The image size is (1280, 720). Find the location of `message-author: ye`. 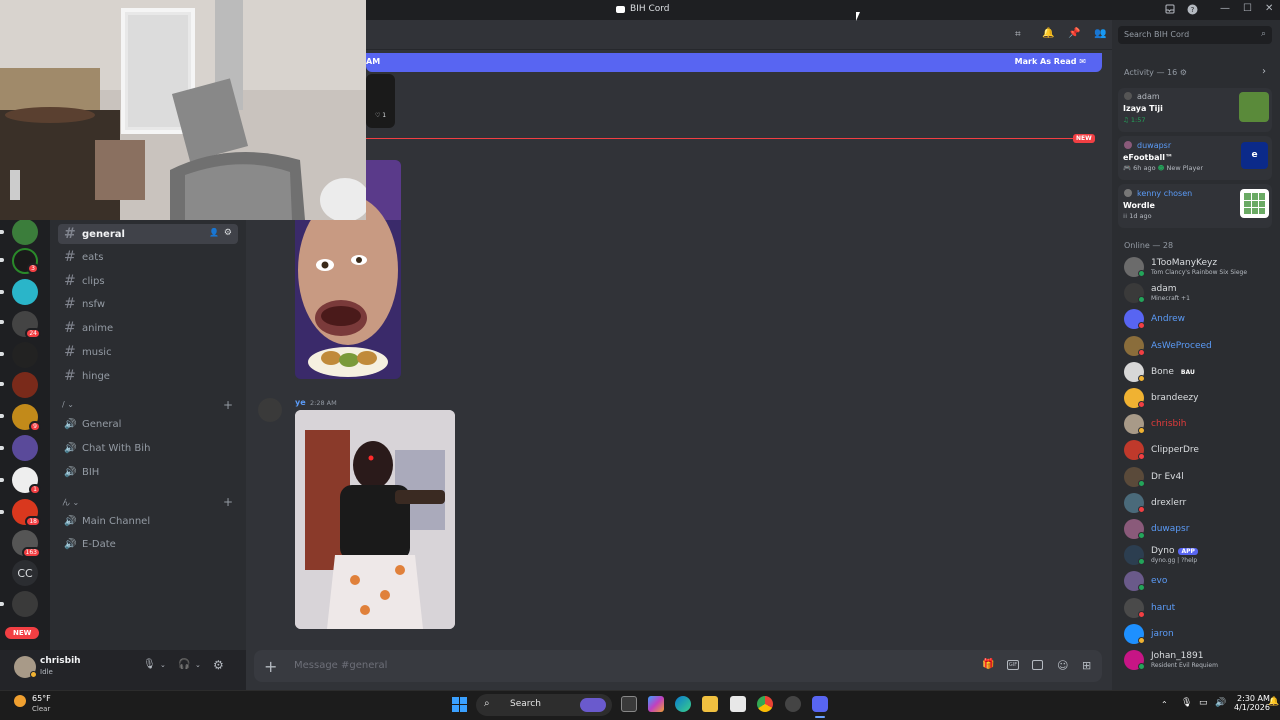

message-author: ye is located at coordinates (300, 402).